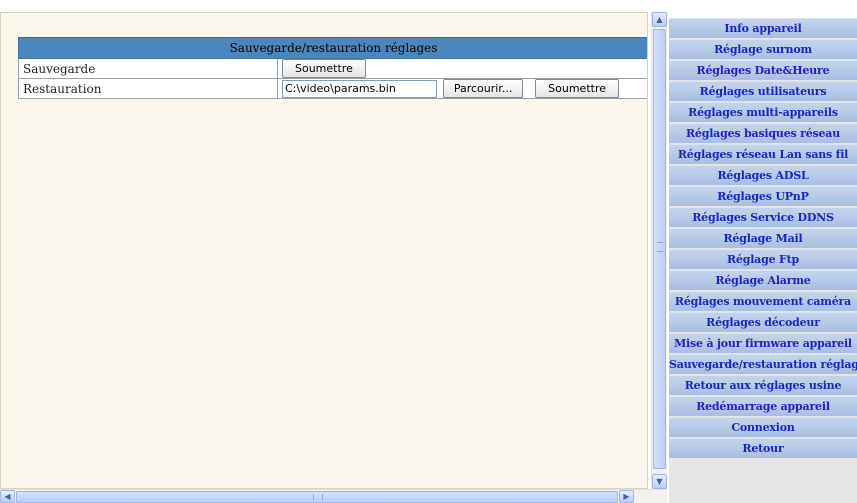 This screenshot has height=503, width=857. What do you see at coordinates (763, 364) in the screenshot?
I see `menu-item-sauvegarde-restauration: Sauvegarde/restauration réglage` at bounding box center [763, 364].